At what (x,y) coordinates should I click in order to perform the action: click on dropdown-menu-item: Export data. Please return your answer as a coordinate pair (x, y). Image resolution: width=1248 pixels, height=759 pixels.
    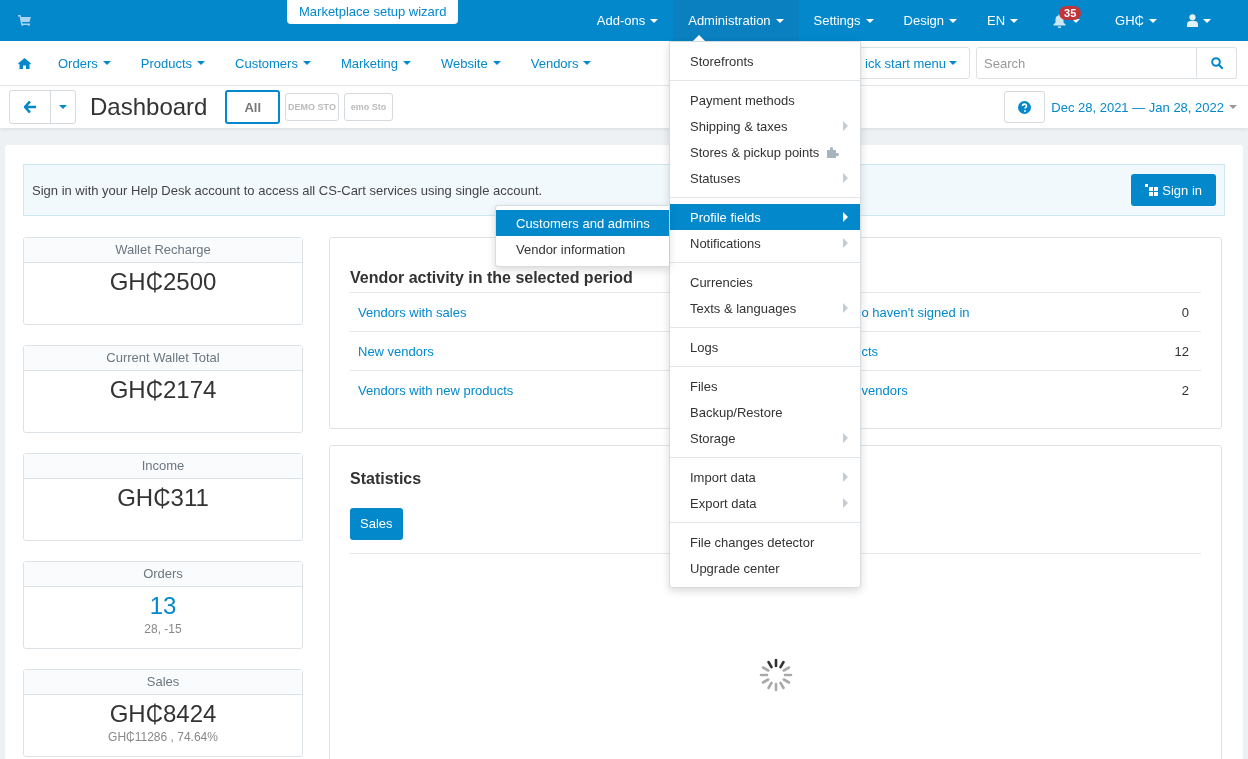
    Looking at the image, I should click on (765, 503).